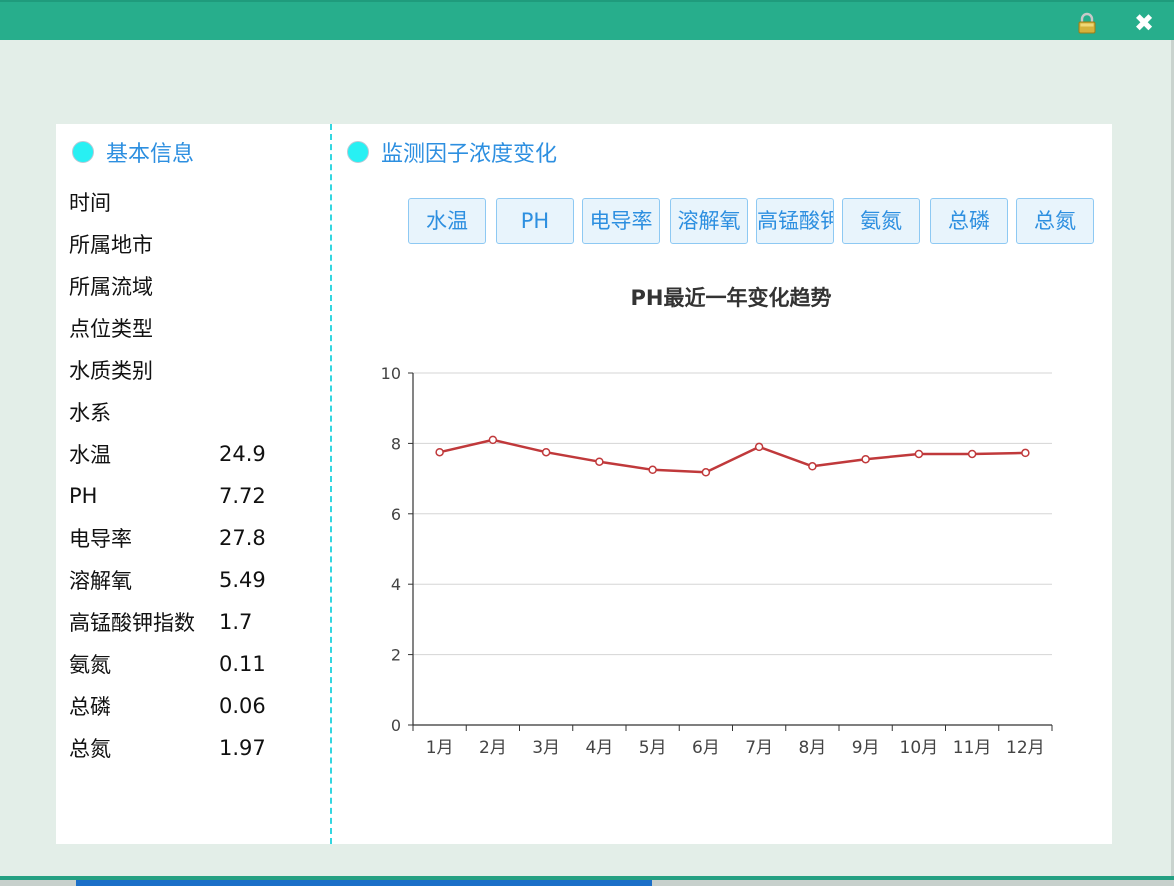  Describe the element at coordinates (795, 221) in the screenshot. I see `factor-button: 高锰酸钾指数` at that location.